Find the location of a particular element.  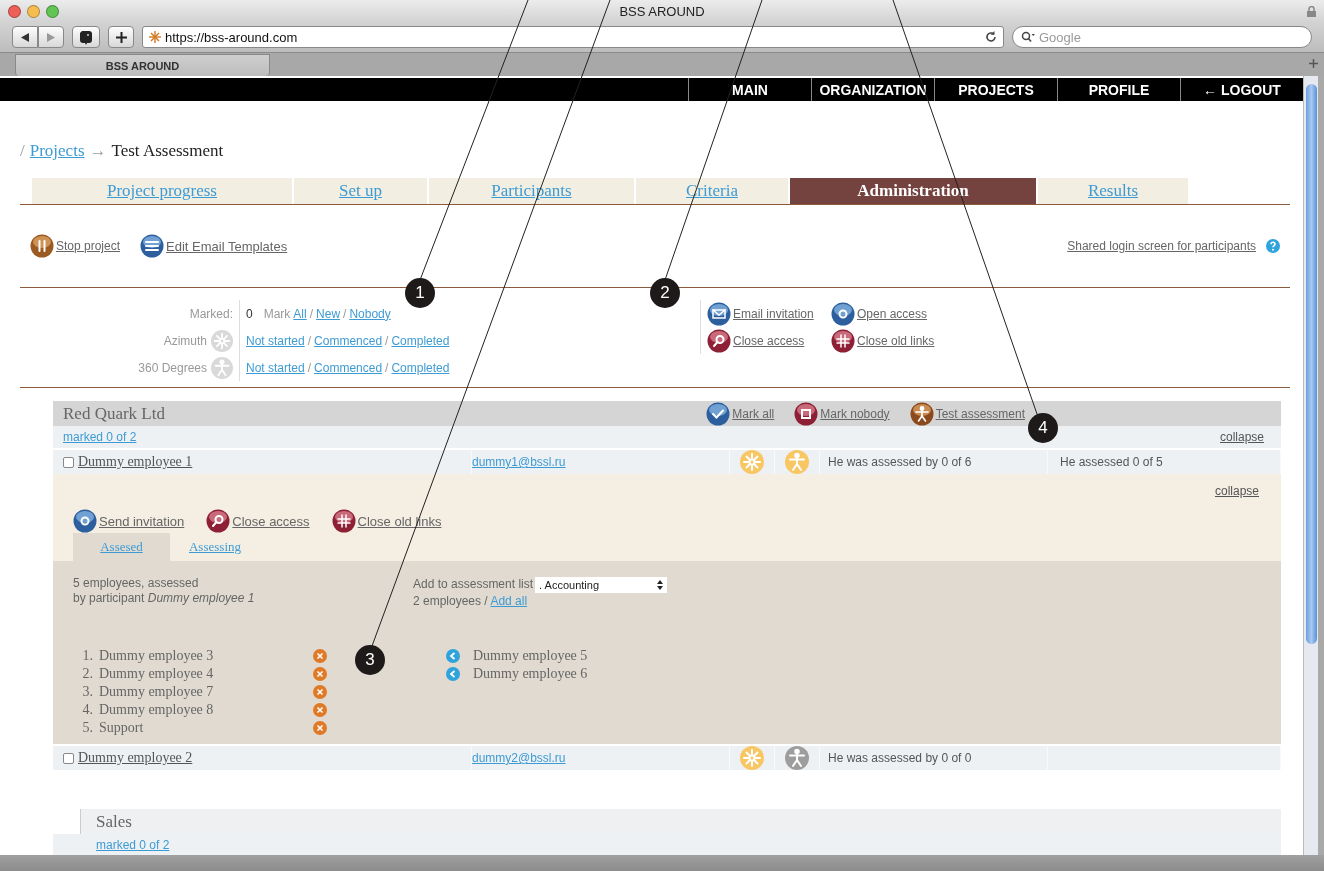

nav-link: PROFILE is located at coordinates (1118, 89).